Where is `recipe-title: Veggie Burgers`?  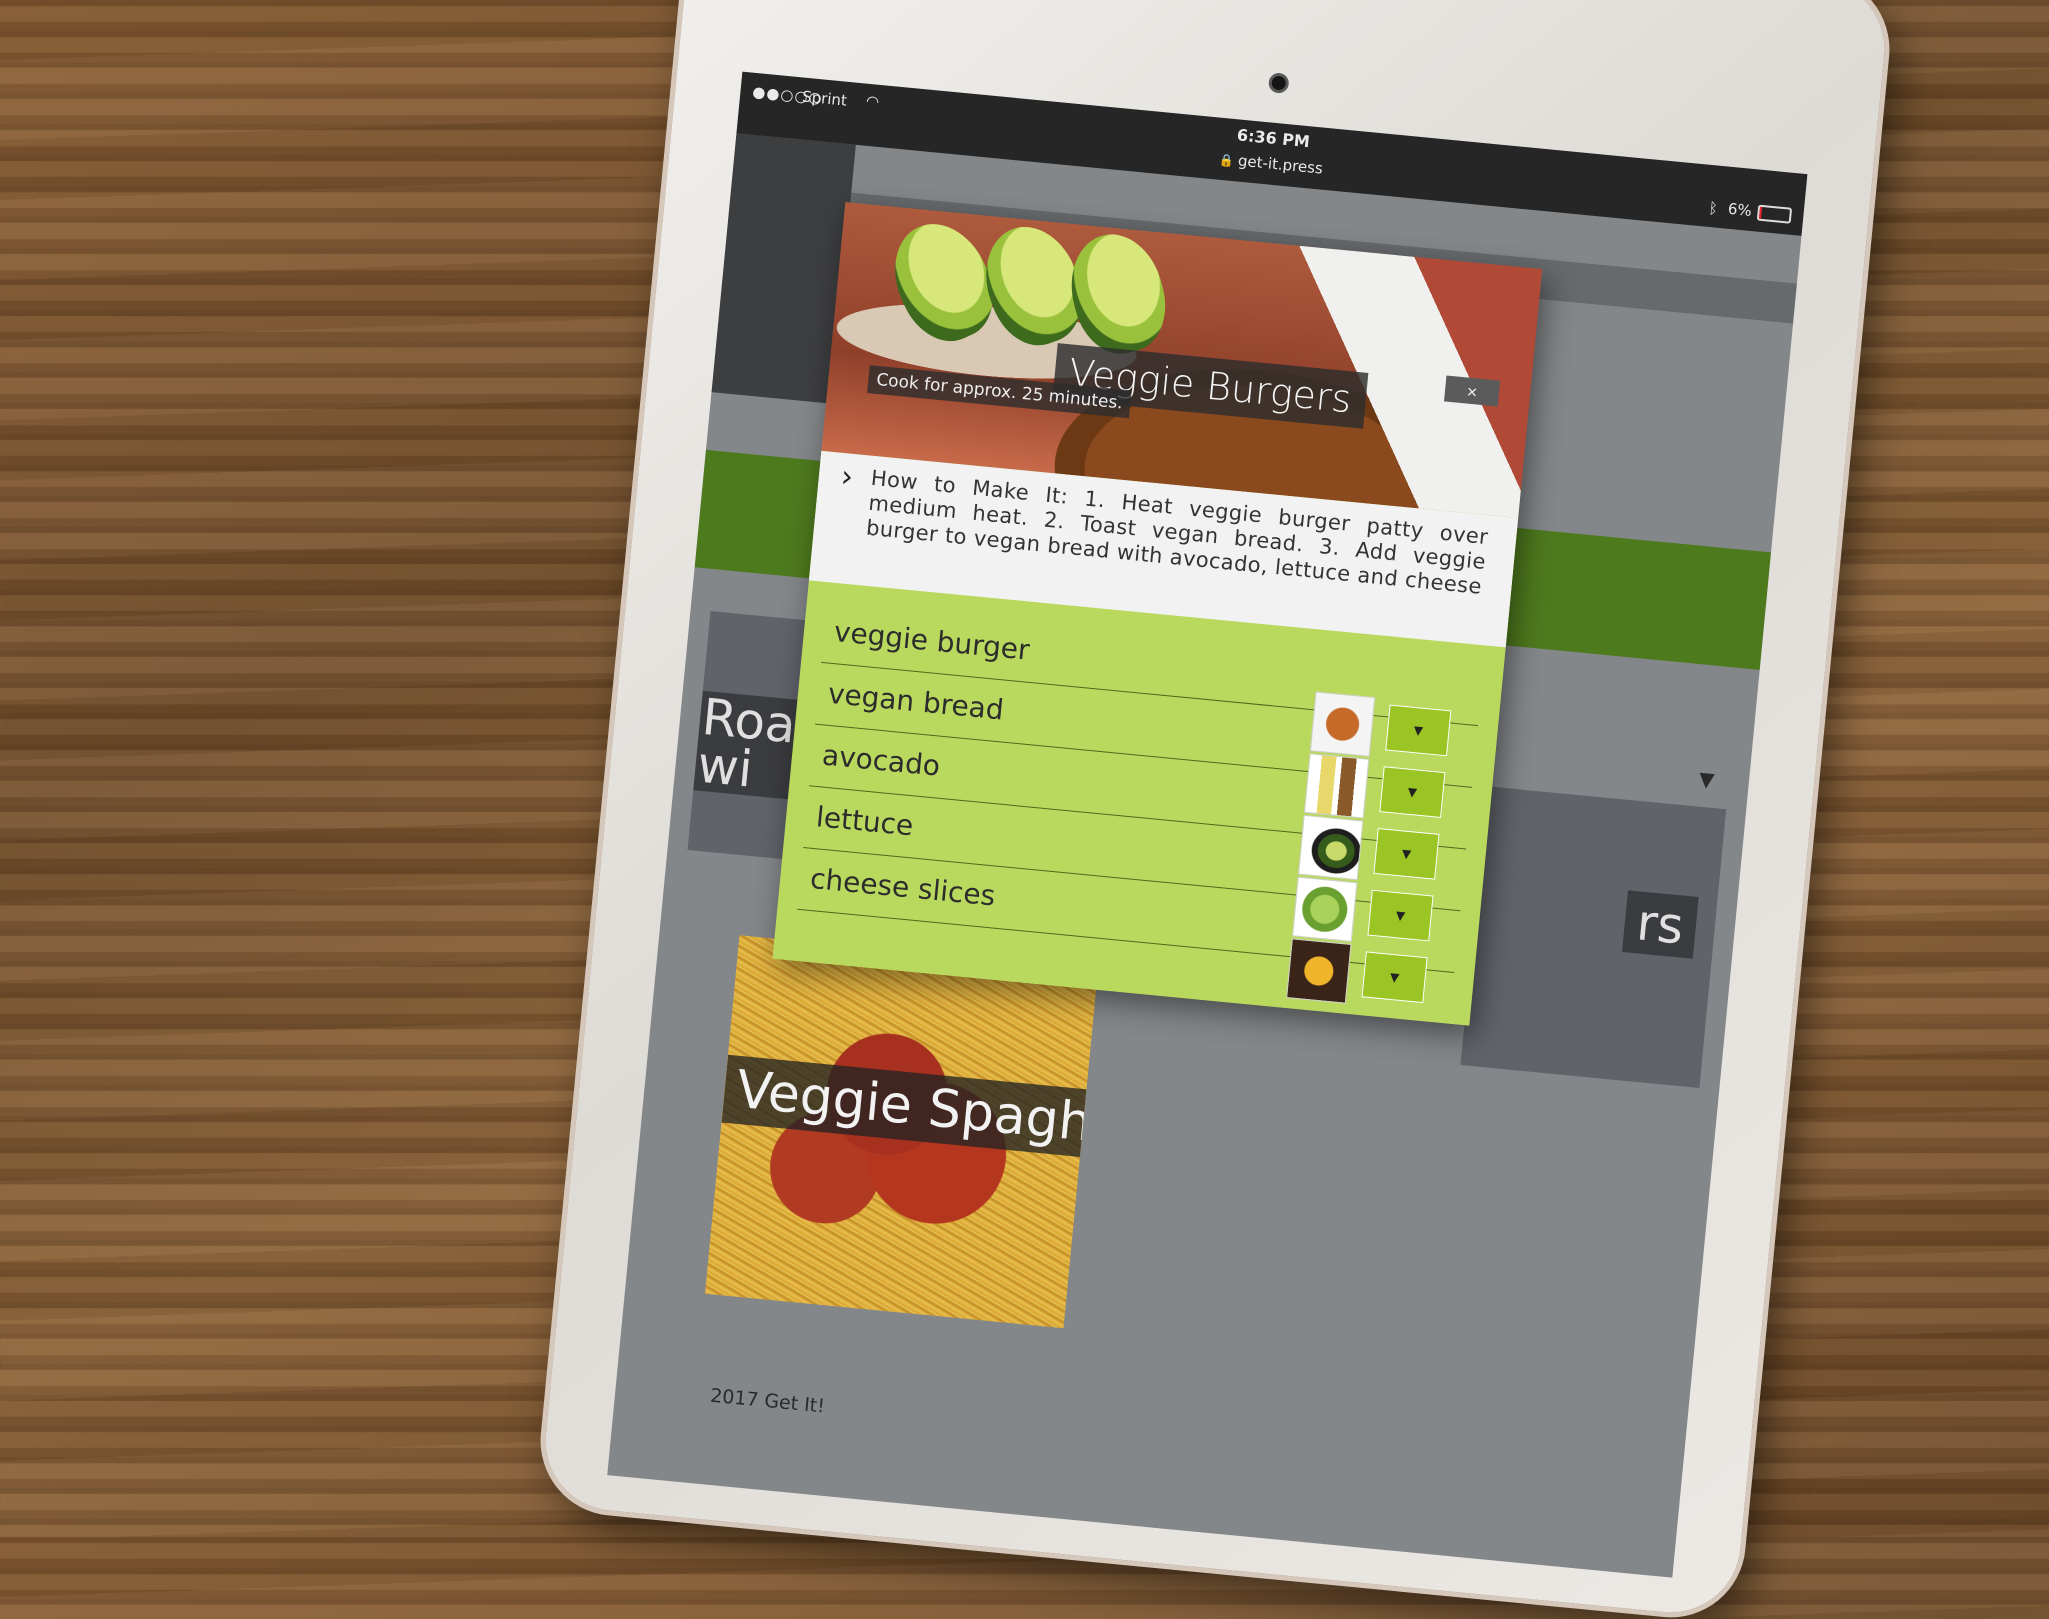 recipe-title: Veggie Burgers is located at coordinates (1210, 386).